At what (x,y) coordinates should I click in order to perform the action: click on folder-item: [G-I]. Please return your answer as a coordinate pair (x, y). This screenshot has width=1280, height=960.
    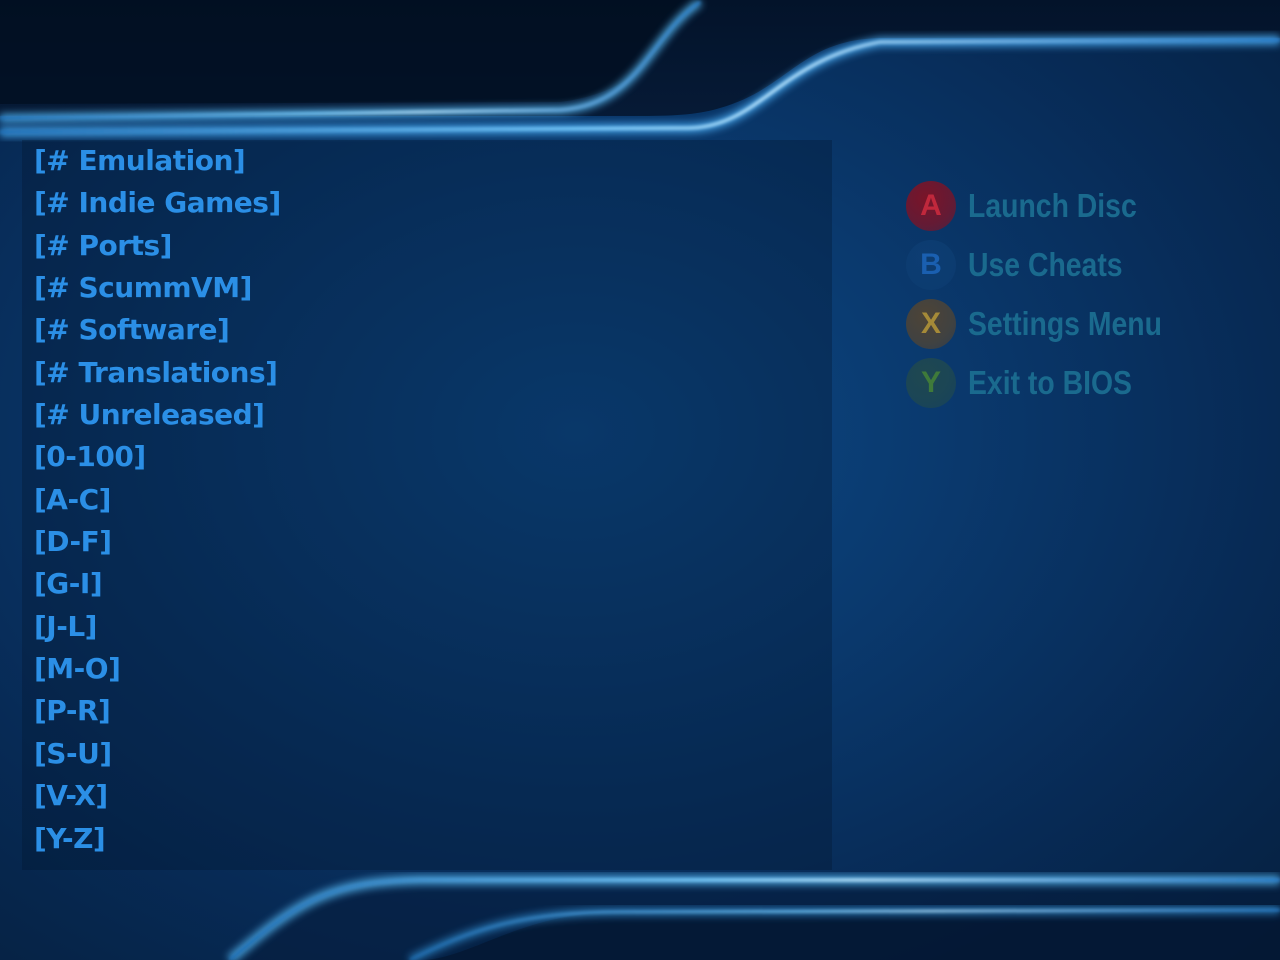
    Looking at the image, I should click on (157, 584).